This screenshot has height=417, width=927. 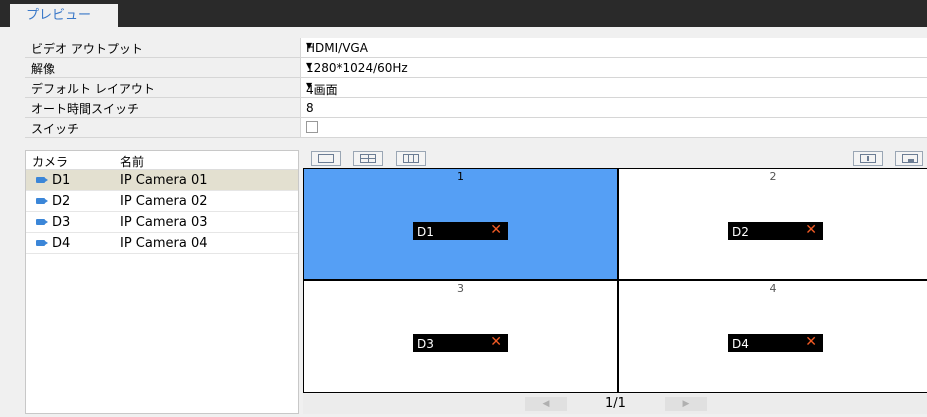 What do you see at coordinates (61, 180) in the screenshot?
I see `camera-id: D1` at bounding box center [61, 180].